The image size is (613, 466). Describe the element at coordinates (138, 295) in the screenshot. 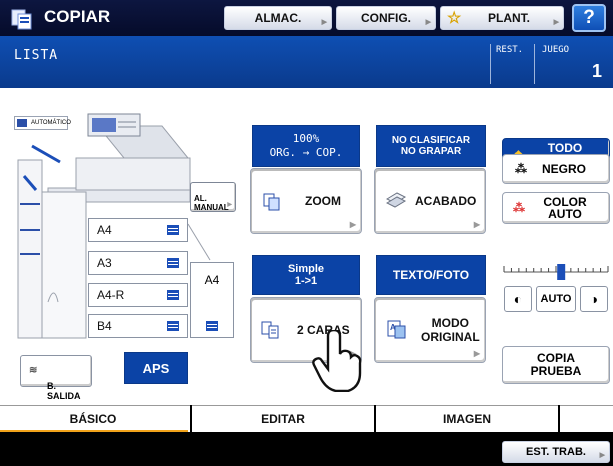

I see `tray-3: A4-R` at that location.